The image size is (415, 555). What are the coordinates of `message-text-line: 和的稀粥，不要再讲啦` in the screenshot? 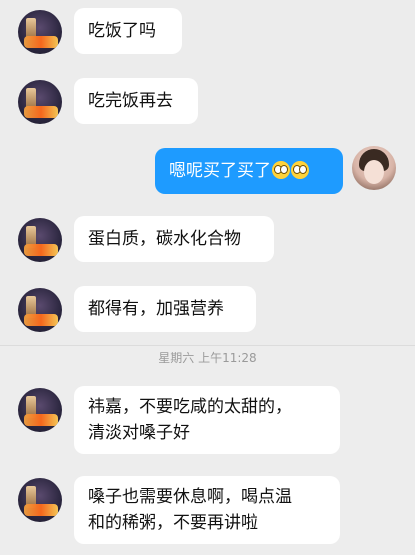 It's located at (173, 523).